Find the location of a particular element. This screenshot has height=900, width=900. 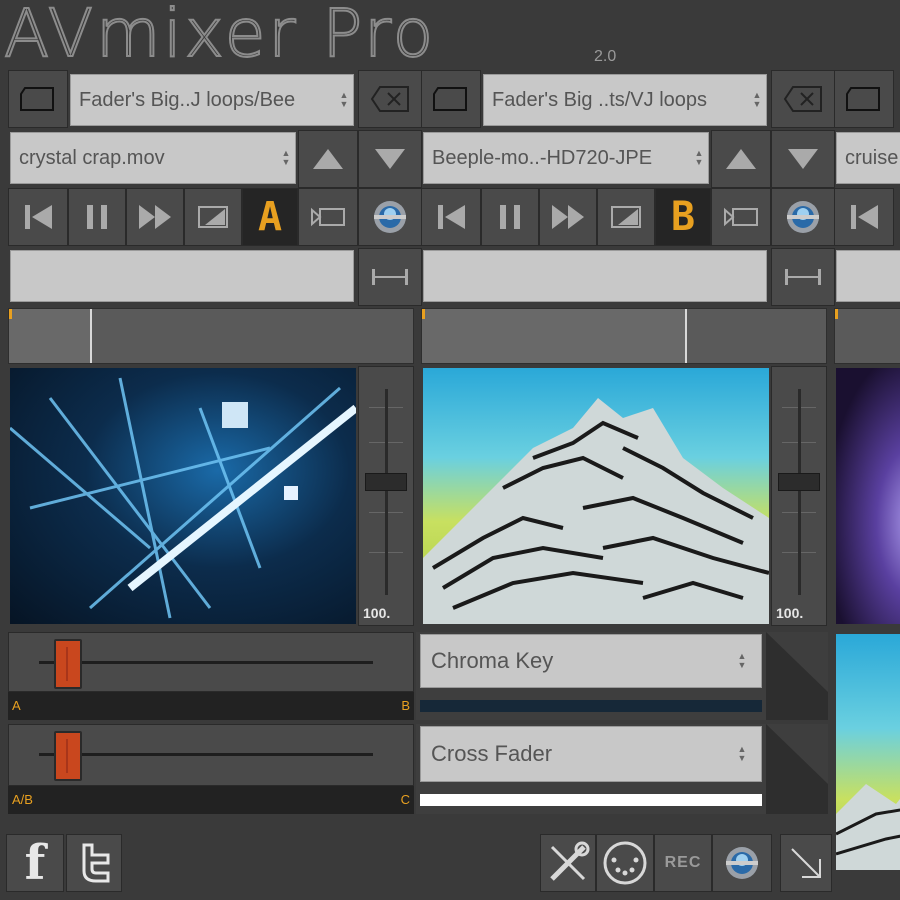

folder-select: Fader's Big ..ts/VJ loops ▲ ▼ is located at coordinates (625, 100).